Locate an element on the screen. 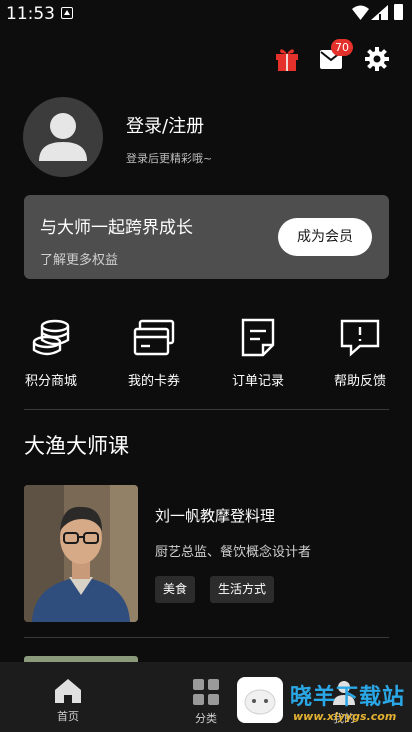 This screenshot has width=412, height=732. battery-icon is located at coordinates (398, 12).